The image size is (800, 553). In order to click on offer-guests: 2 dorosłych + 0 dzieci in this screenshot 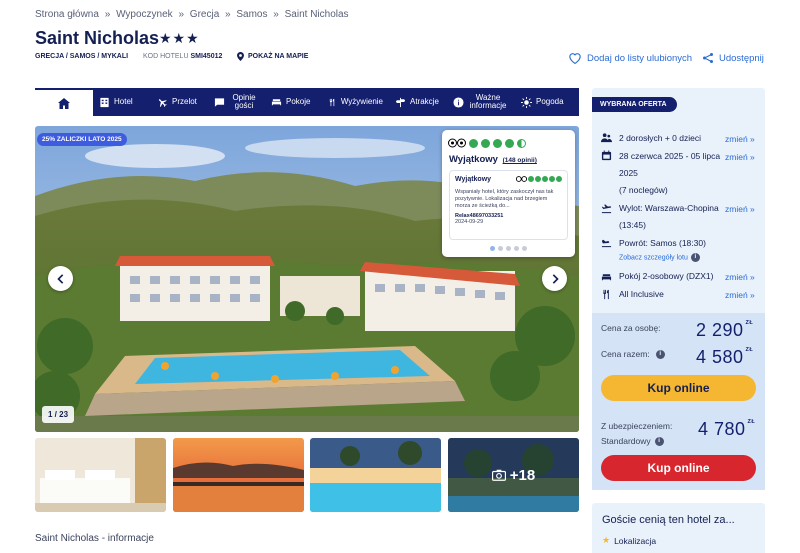, I will do `click(660, 138)`.